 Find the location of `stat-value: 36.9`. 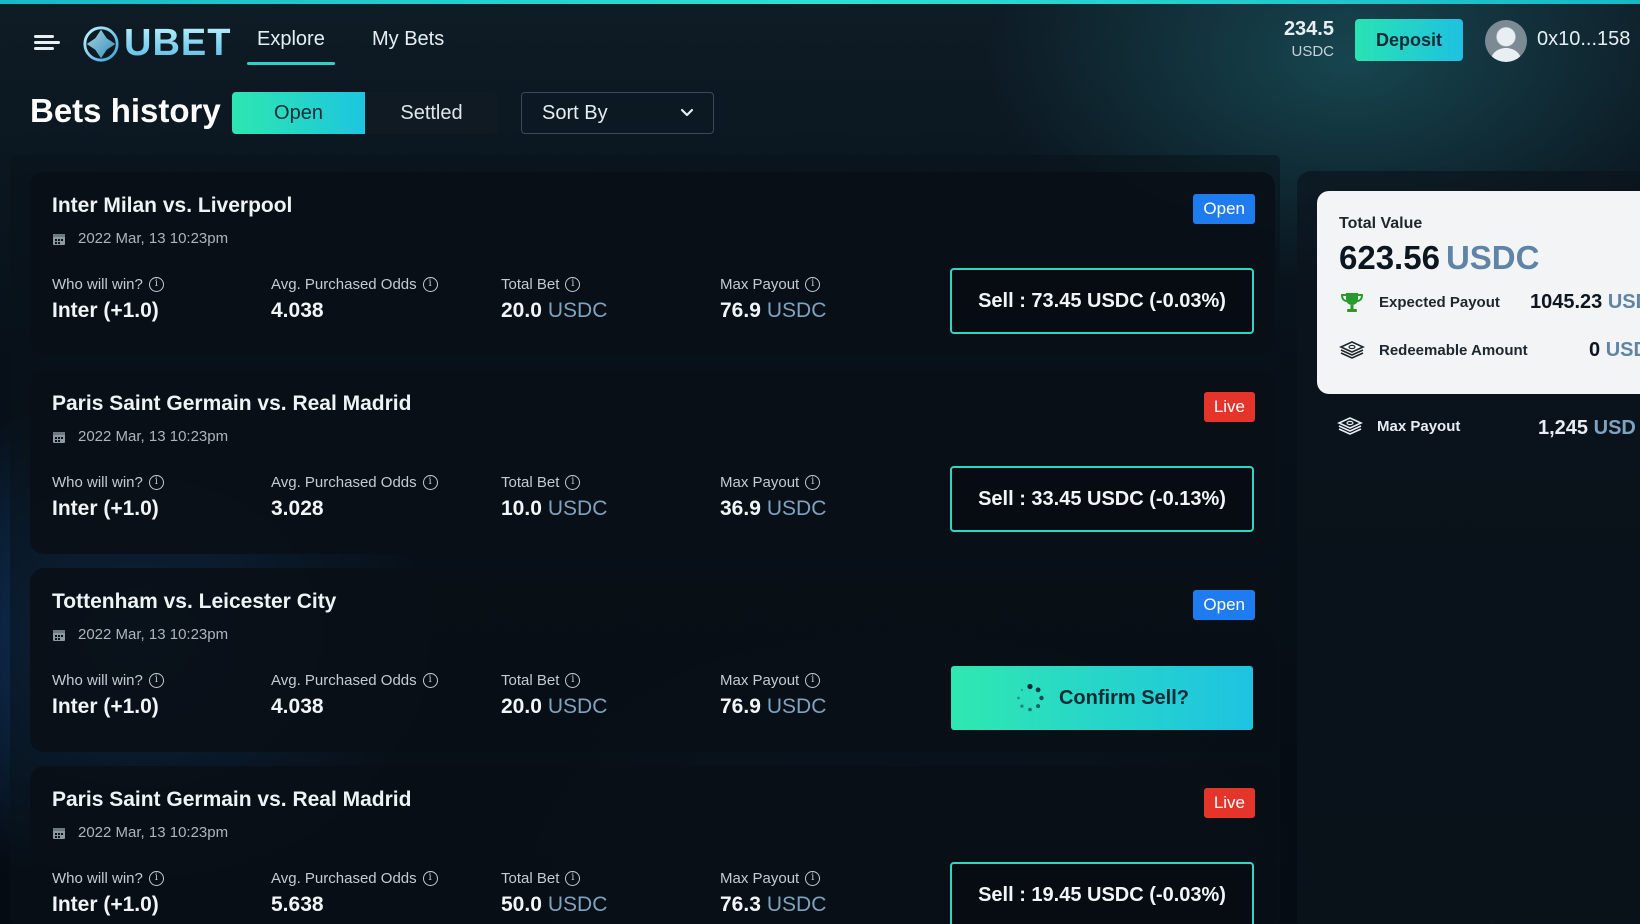

stat-value: 36.9 is located at coordinates (740, 508).